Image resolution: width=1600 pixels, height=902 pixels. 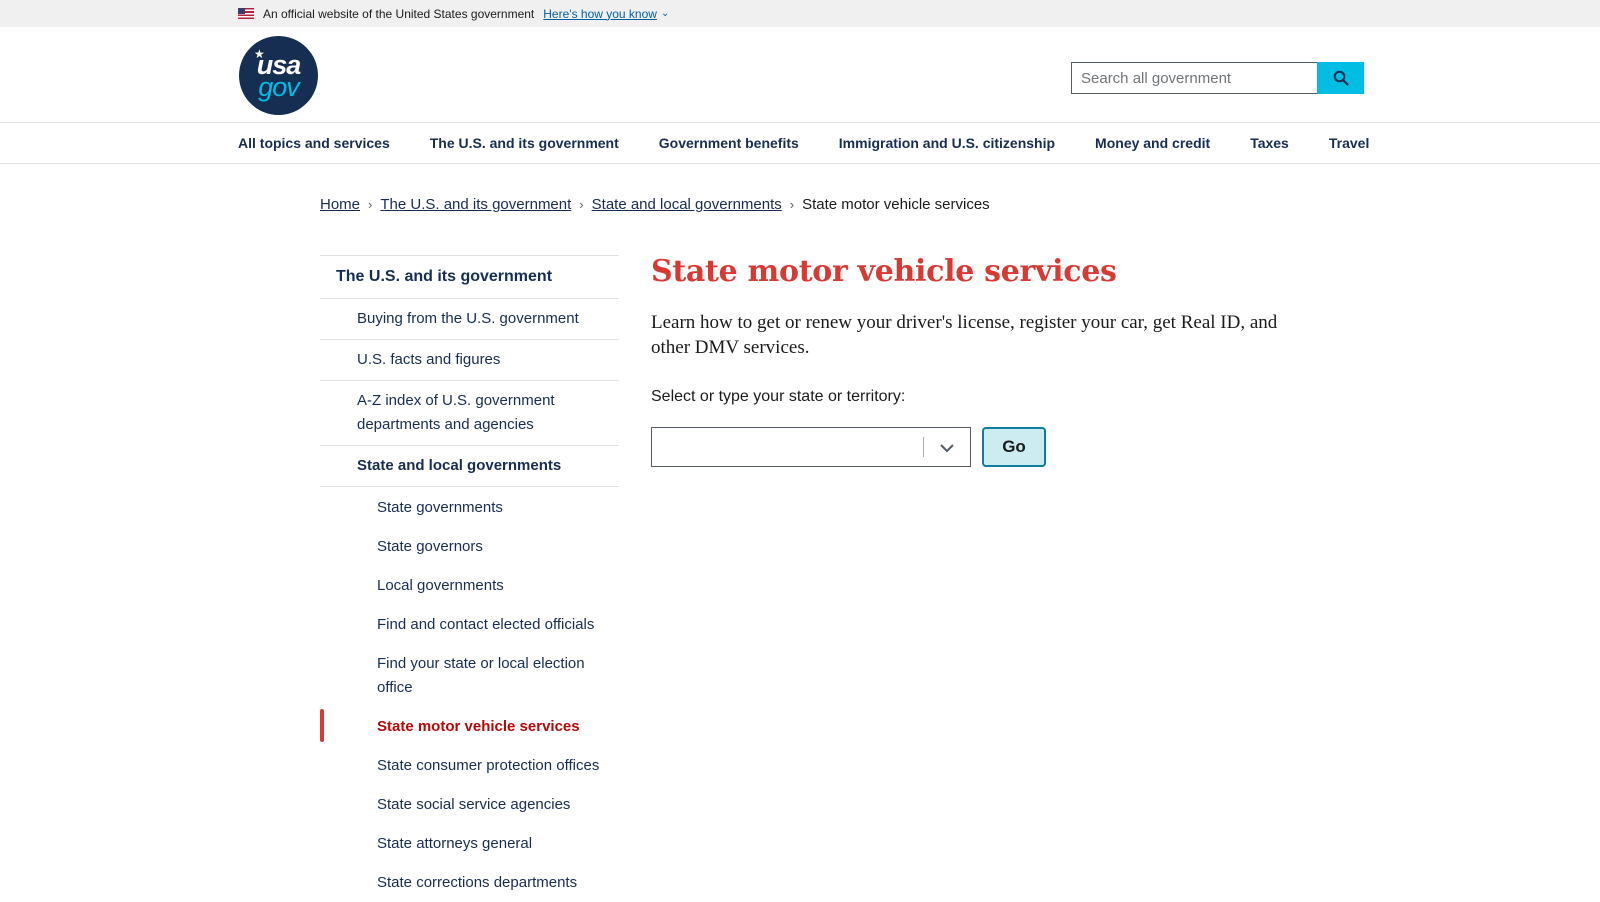 I want to click on chevron-down-icon: ⌄, so click(x=665, y=13).